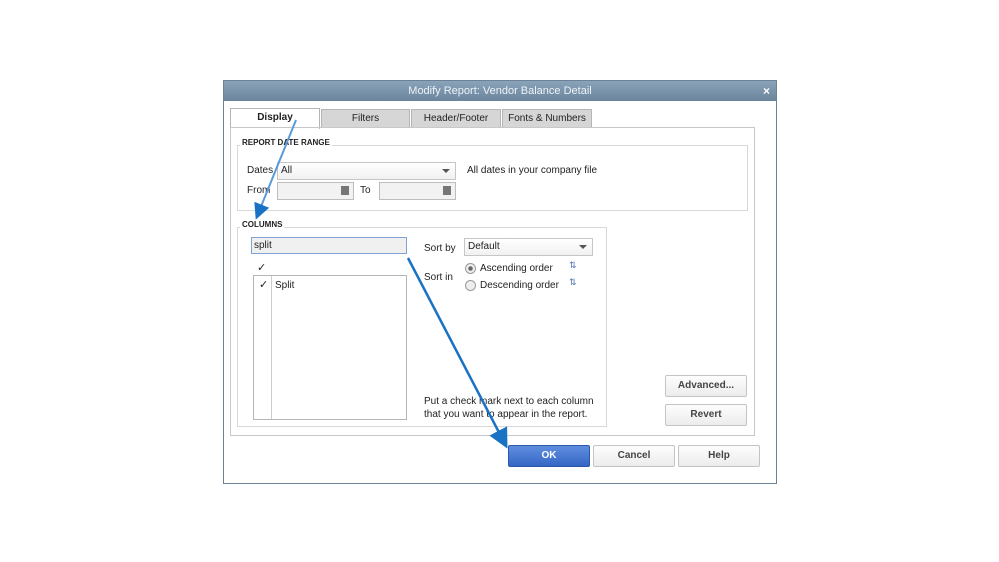 The height and width of the screenshot is (562, 999). I want to click on arrow-to-ok, so click(457, 353).